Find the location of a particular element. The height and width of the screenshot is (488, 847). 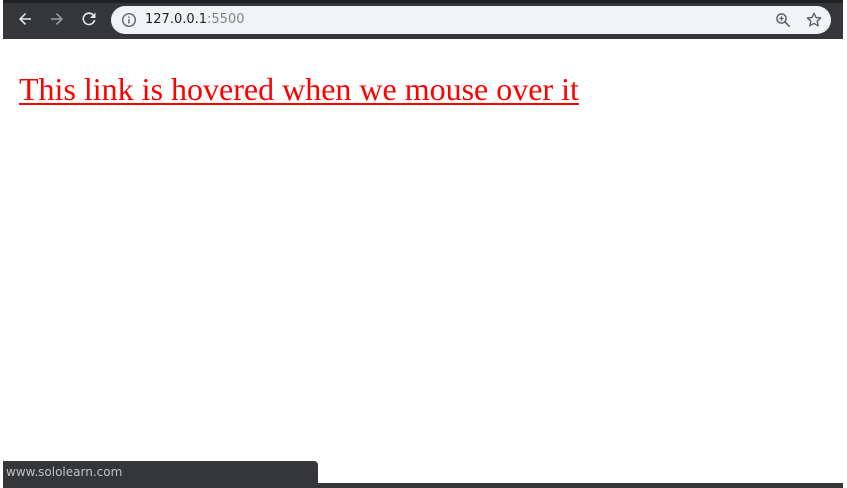

tab-strip-edge is located at coordinates (423, 1).